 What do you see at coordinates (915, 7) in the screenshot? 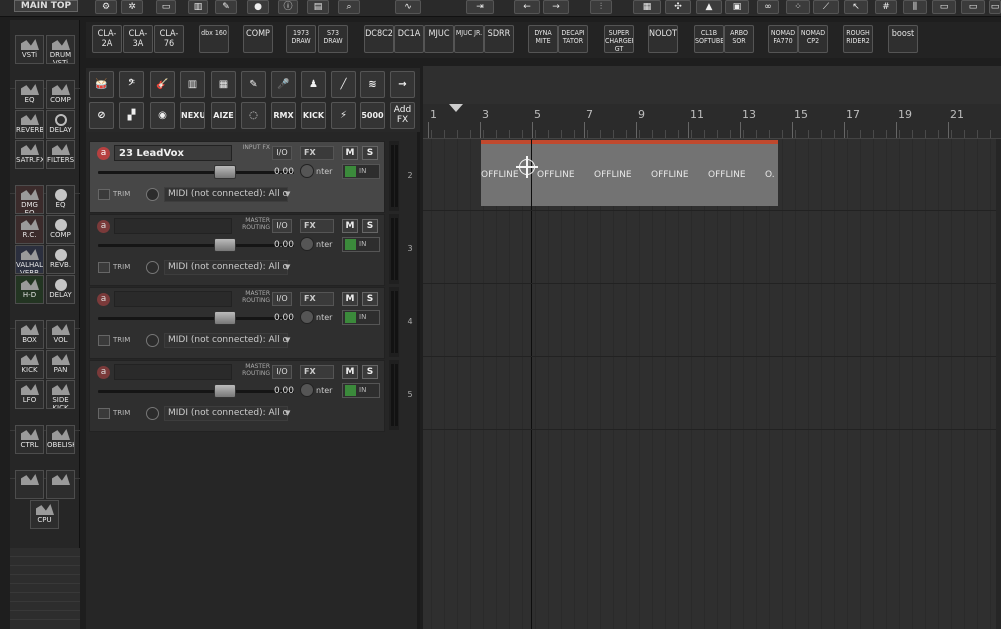
I see `metronome-icon: ⫼` at bounding box center [915, 7].